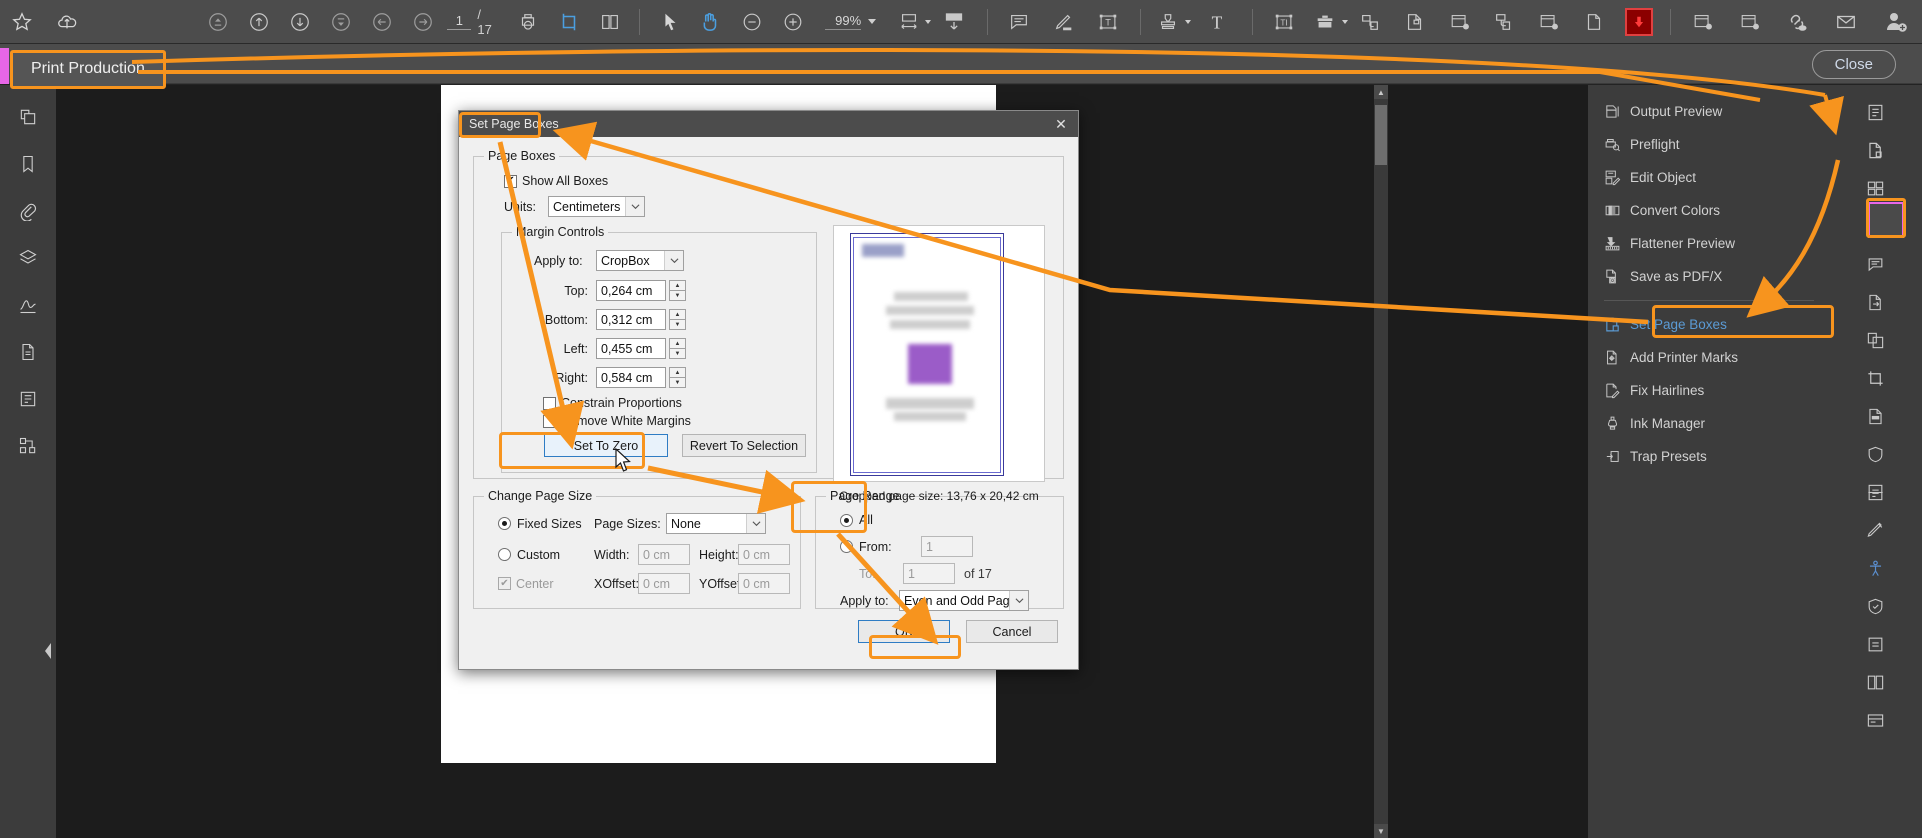 The height and width of the screenshot is (838, 1922). What do you see at coordinates (669, 22) in the screenshot?
I see `select-tool-icon` at bounding box center [669, 22].